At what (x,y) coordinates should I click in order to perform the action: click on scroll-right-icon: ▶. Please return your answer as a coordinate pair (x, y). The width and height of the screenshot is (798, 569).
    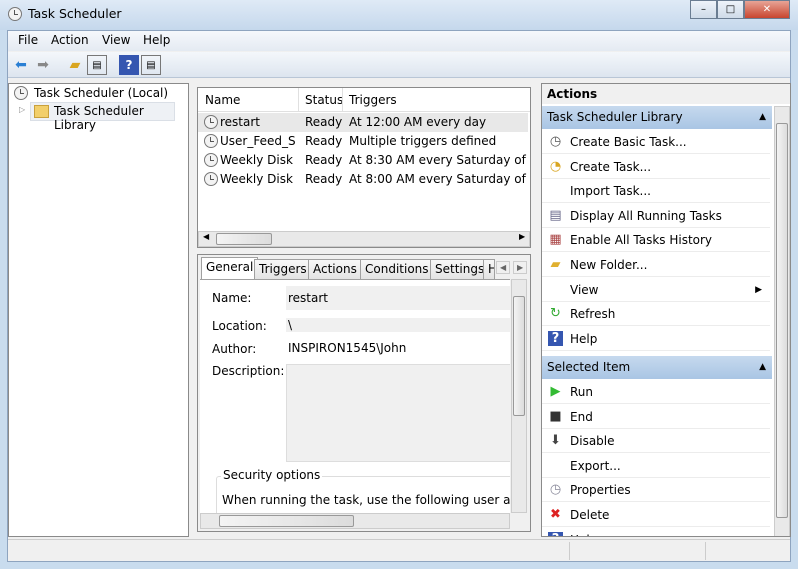
    Looking at the image, I should click on (522, 236).